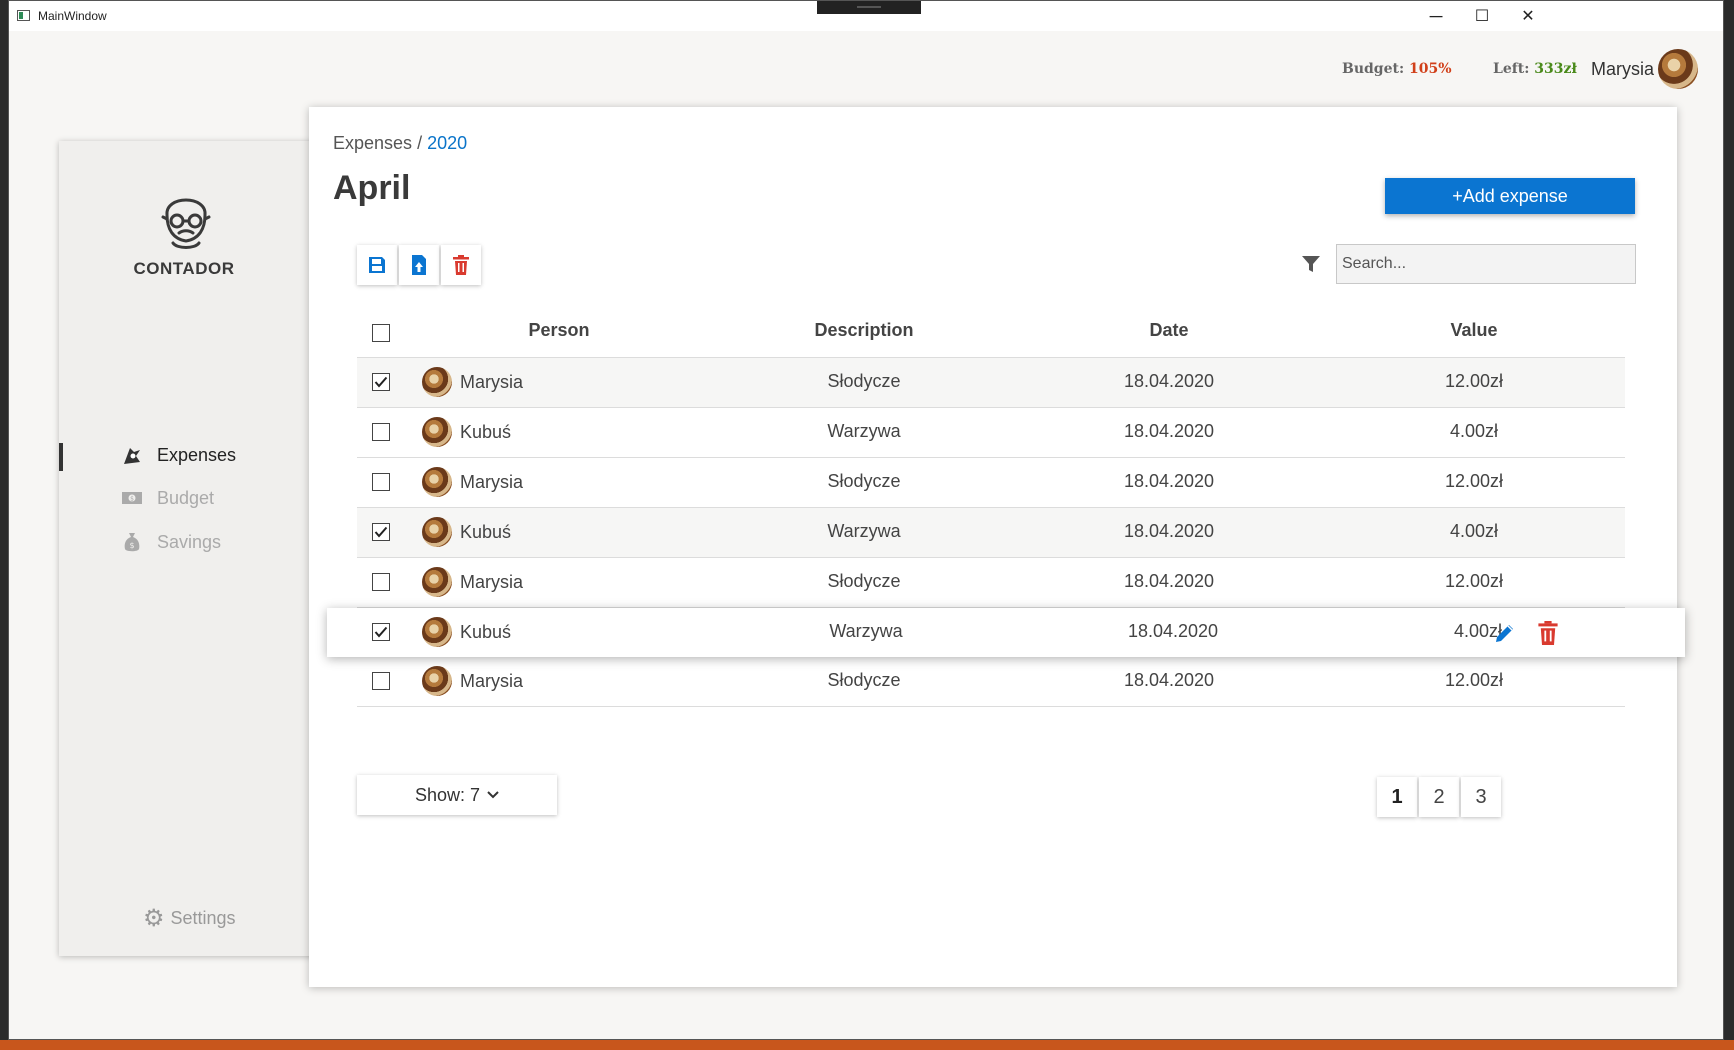  What do you see at coordinates (203, 918) in the screenshot?
I see `settings-label: Settings` at bounding box center [203, 918].